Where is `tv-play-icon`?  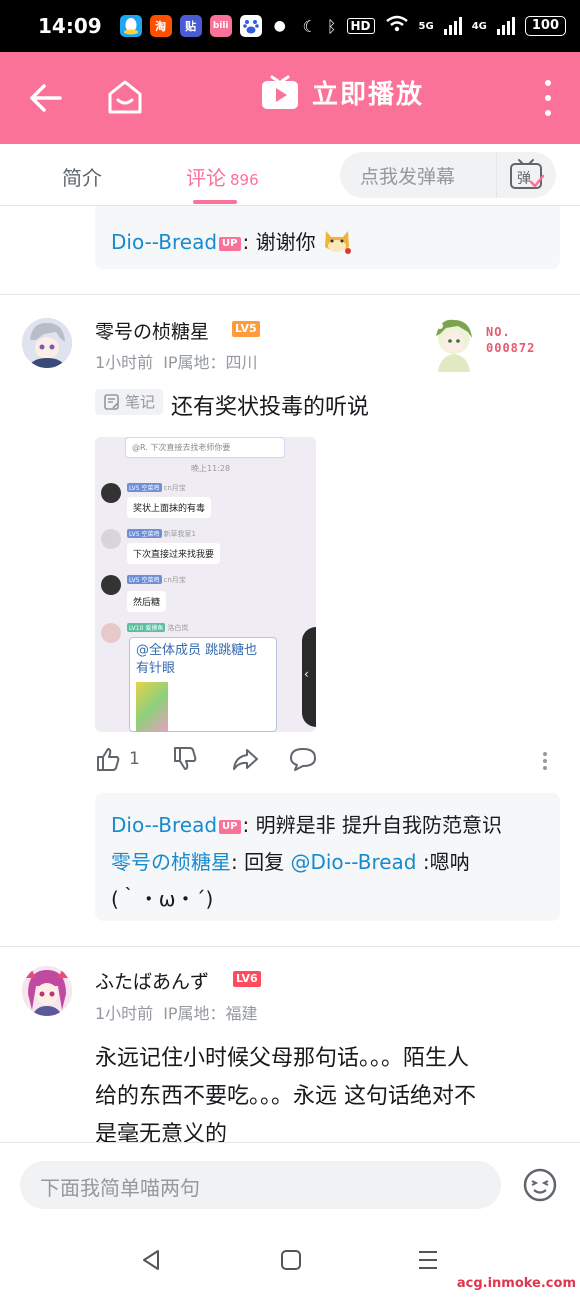
tv-play-icon is located at coordinates (280, 92).